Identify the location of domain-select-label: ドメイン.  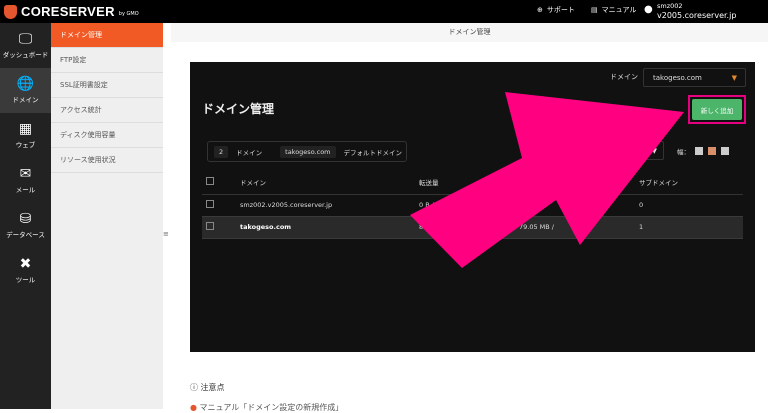
(624, 77).